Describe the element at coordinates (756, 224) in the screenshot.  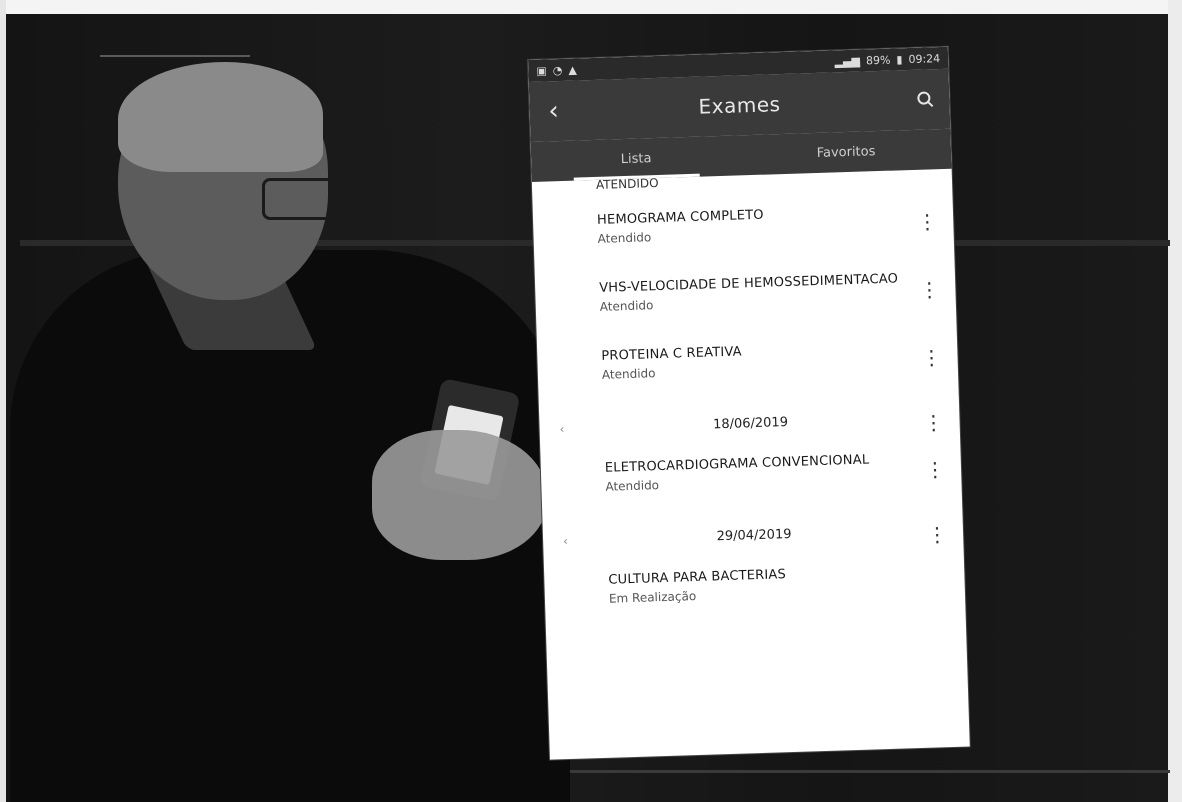
I see `list-item-text: HEMOGRAMA COMPLETO Atendido` at that location.